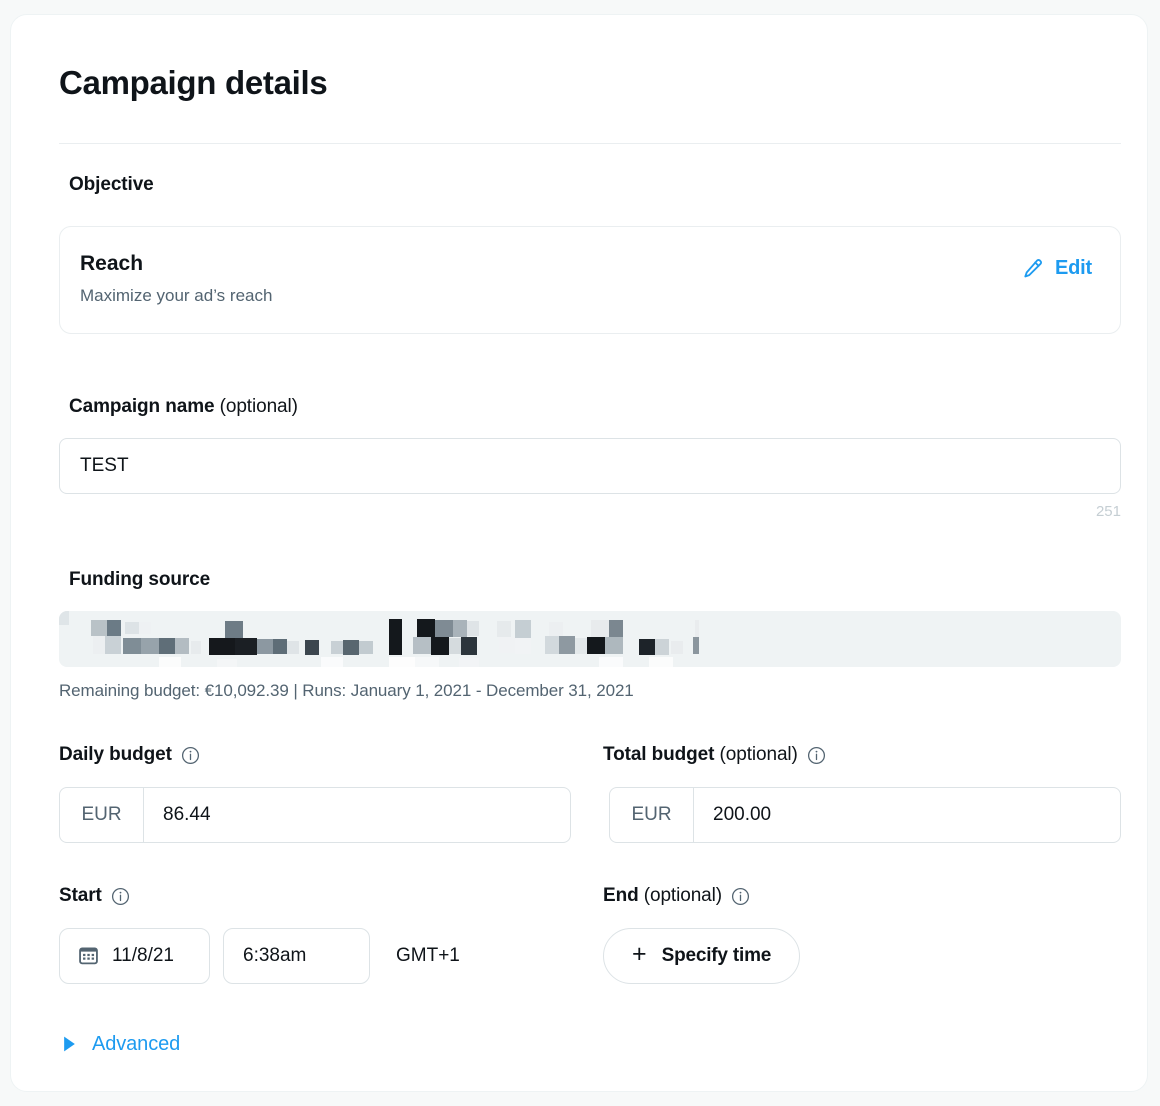 Image resolution: width=1160 pixels, height=1106 pixels. What do you see at coordinates (143, 955) in the screenshot?
I see `start-date-value: 11/8/21` at bounding box center [143, 955].